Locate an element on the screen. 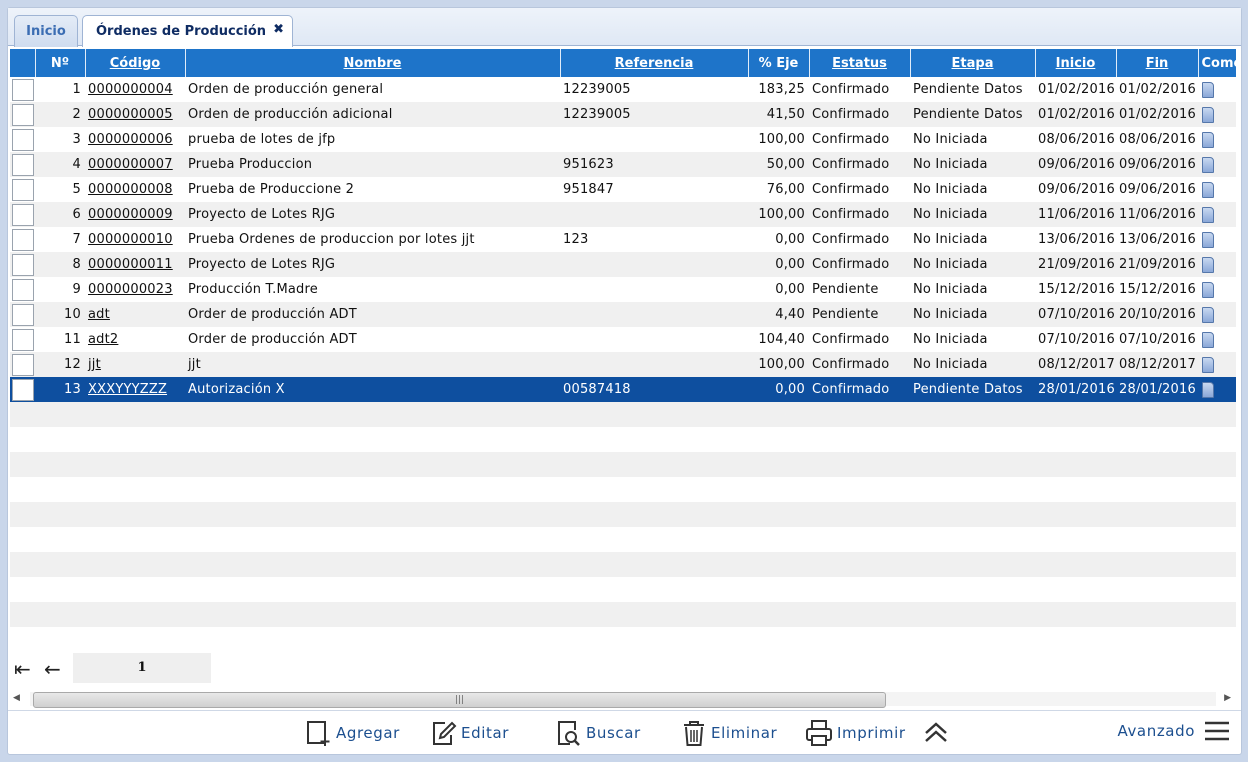  add-button: Agregar is located at coordinates (353, 733).